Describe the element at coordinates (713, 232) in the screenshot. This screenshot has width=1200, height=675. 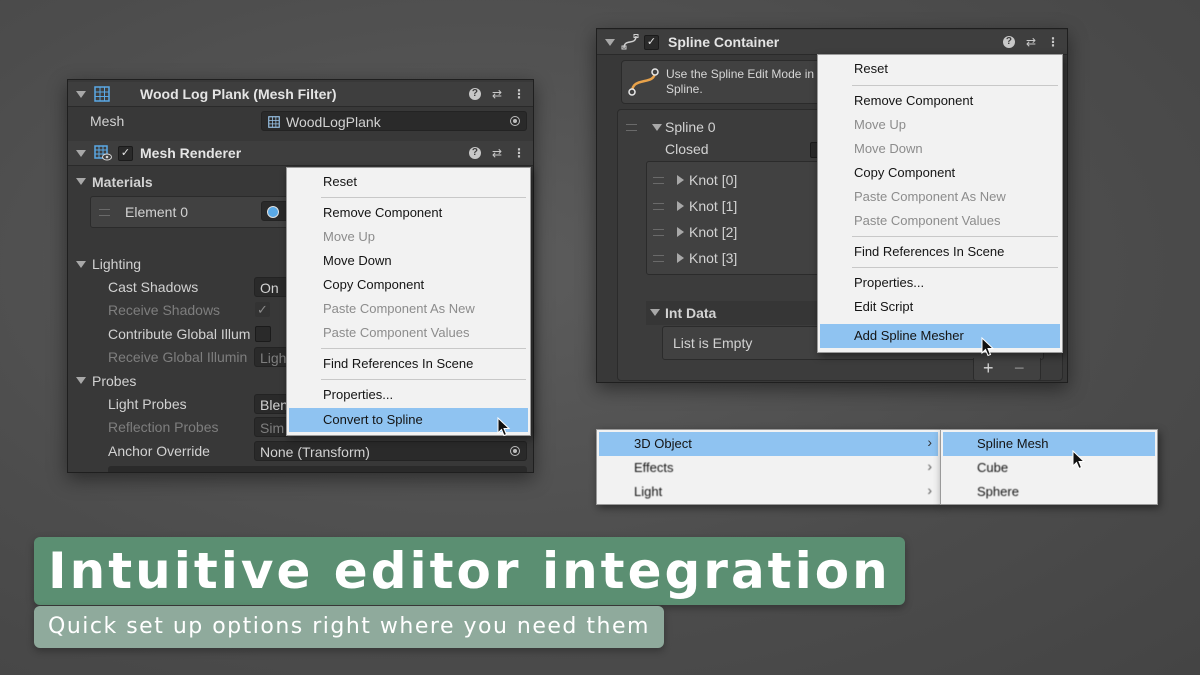
I see `knot-2-label: Knot [2]` at that location.